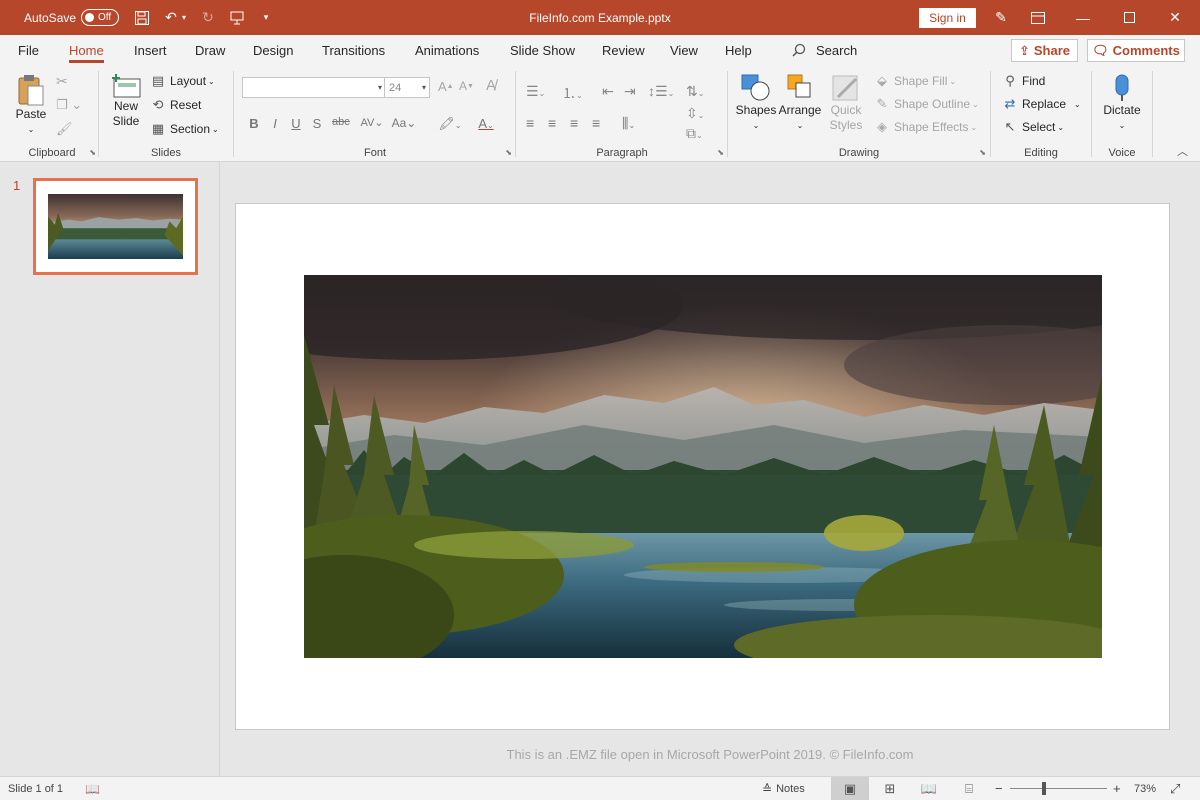 This screenshot has width=1200, height=800. Describe the element at coordinates (176, 105) in the screenshot. I see `reset-button: ⟲ Reset` at that location.